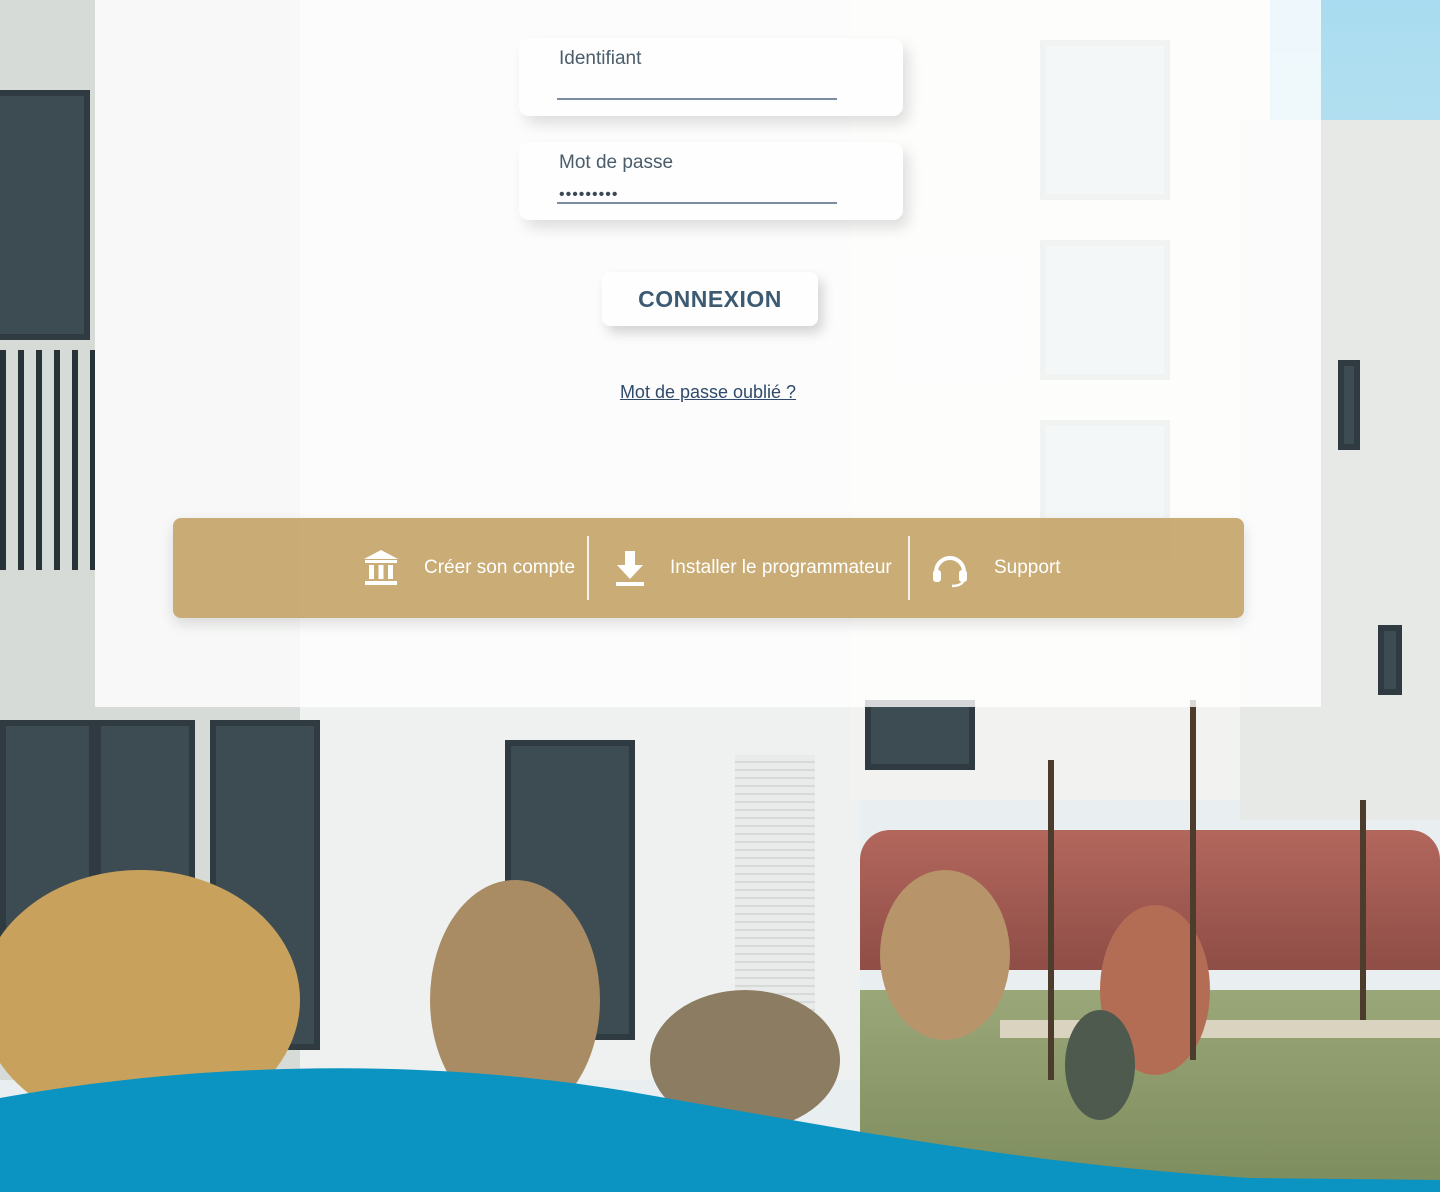 The image size is (1440, 1192). I want to click on support-link: Support, so click(995, 568).